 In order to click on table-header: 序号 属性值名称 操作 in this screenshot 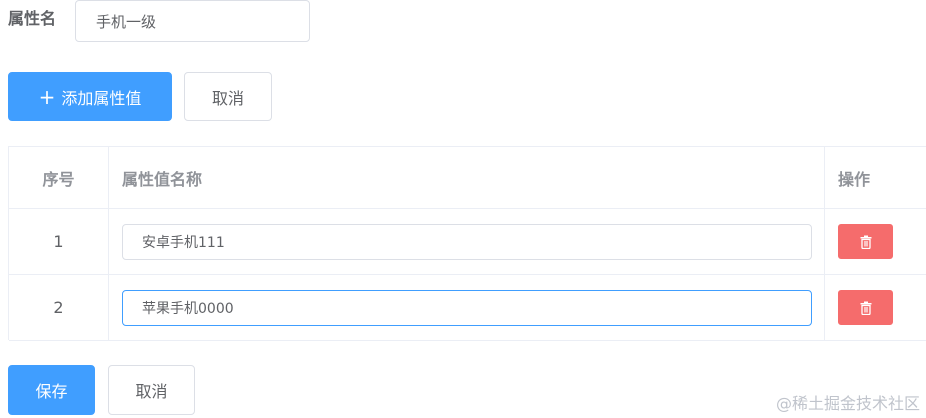, I will do `click(467, 178)`.